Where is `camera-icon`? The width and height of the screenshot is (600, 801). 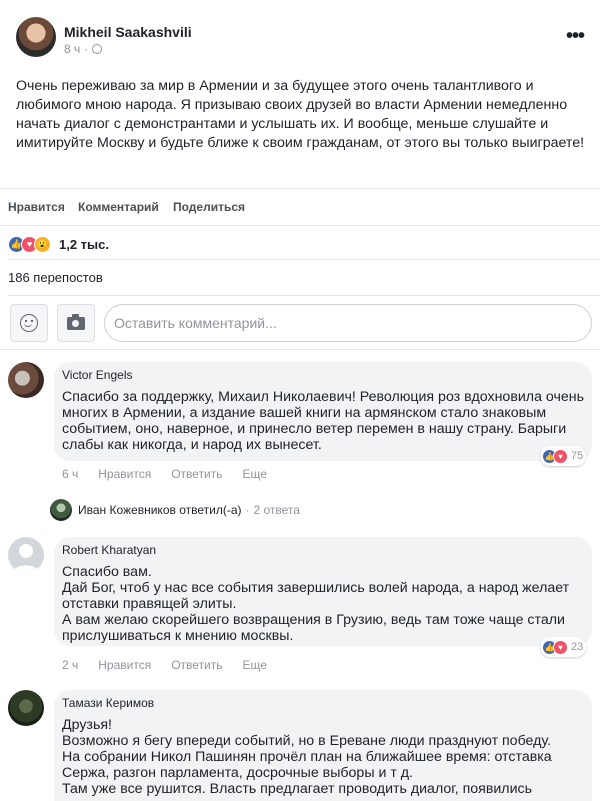 camera-icon is located at coordinates (76, 321).